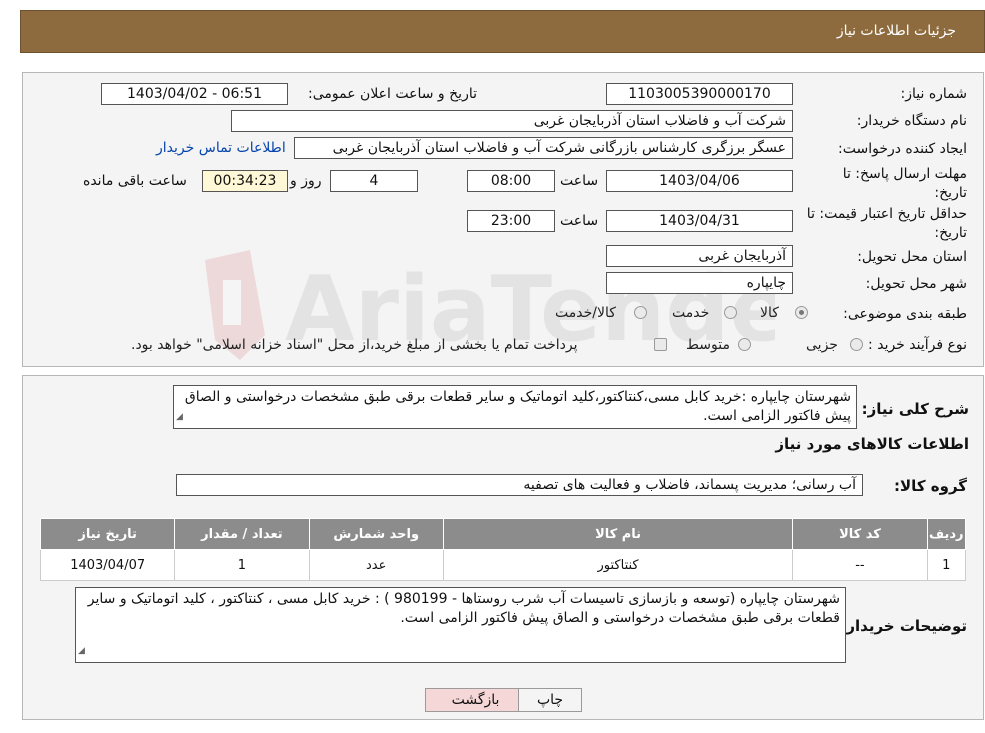 This screenshot has height=733, width=985. I want to click on buyer-contact-link: اطلاعات تماس خریدار, so click(221, 148).